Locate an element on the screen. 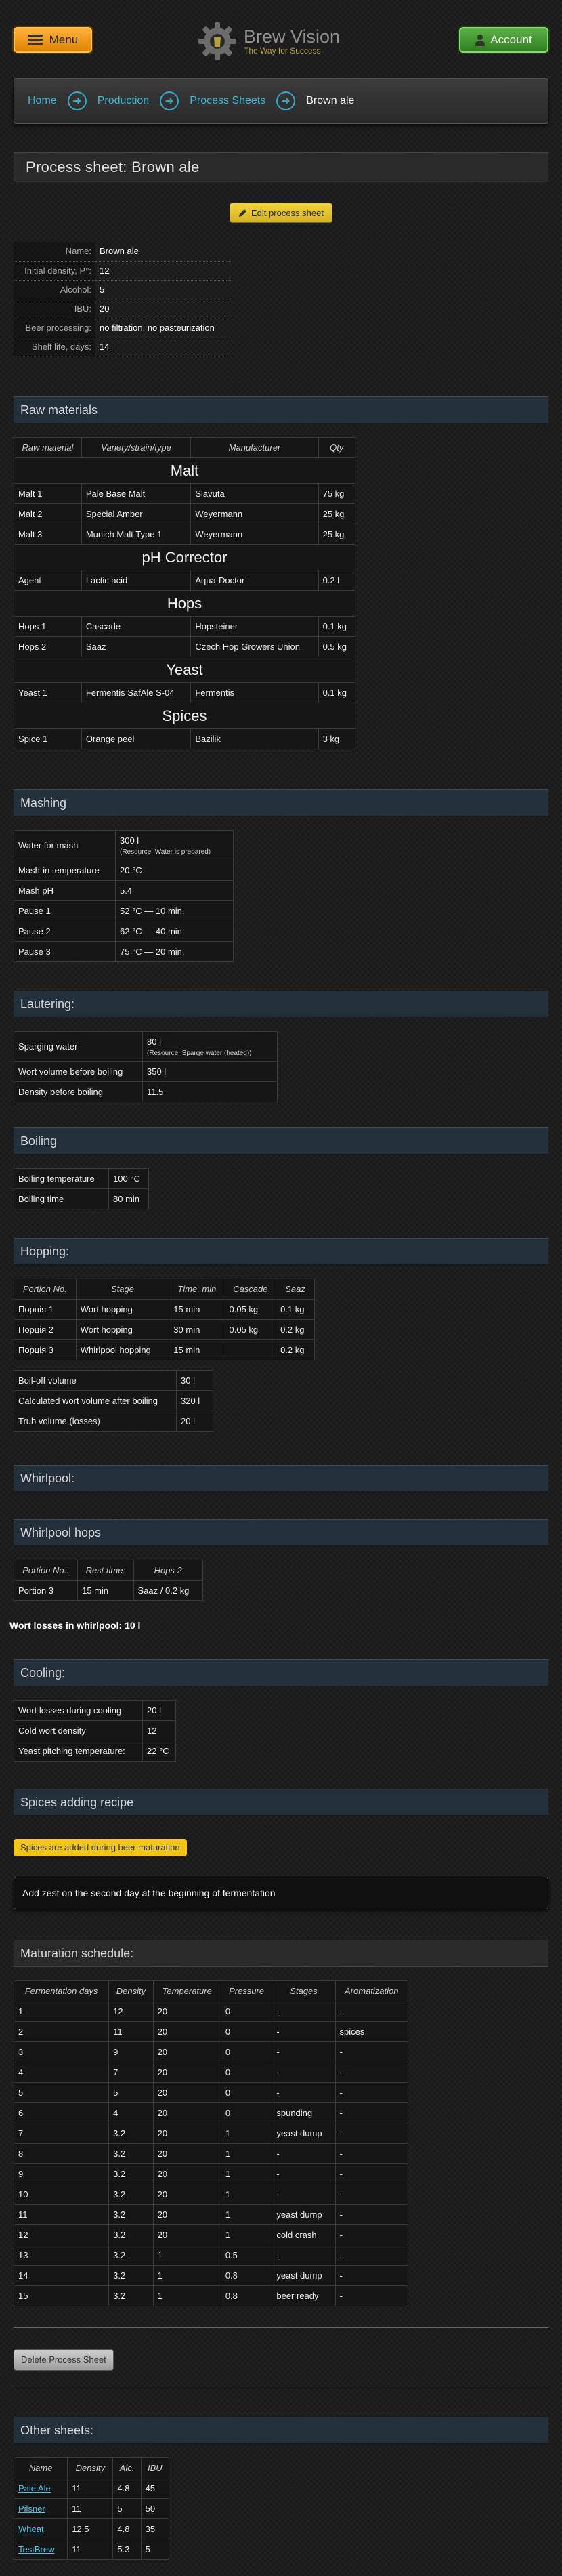 This screenshot has width=562, height=2576. table-cell: 4.8 is located at coordinates (127, 2488).